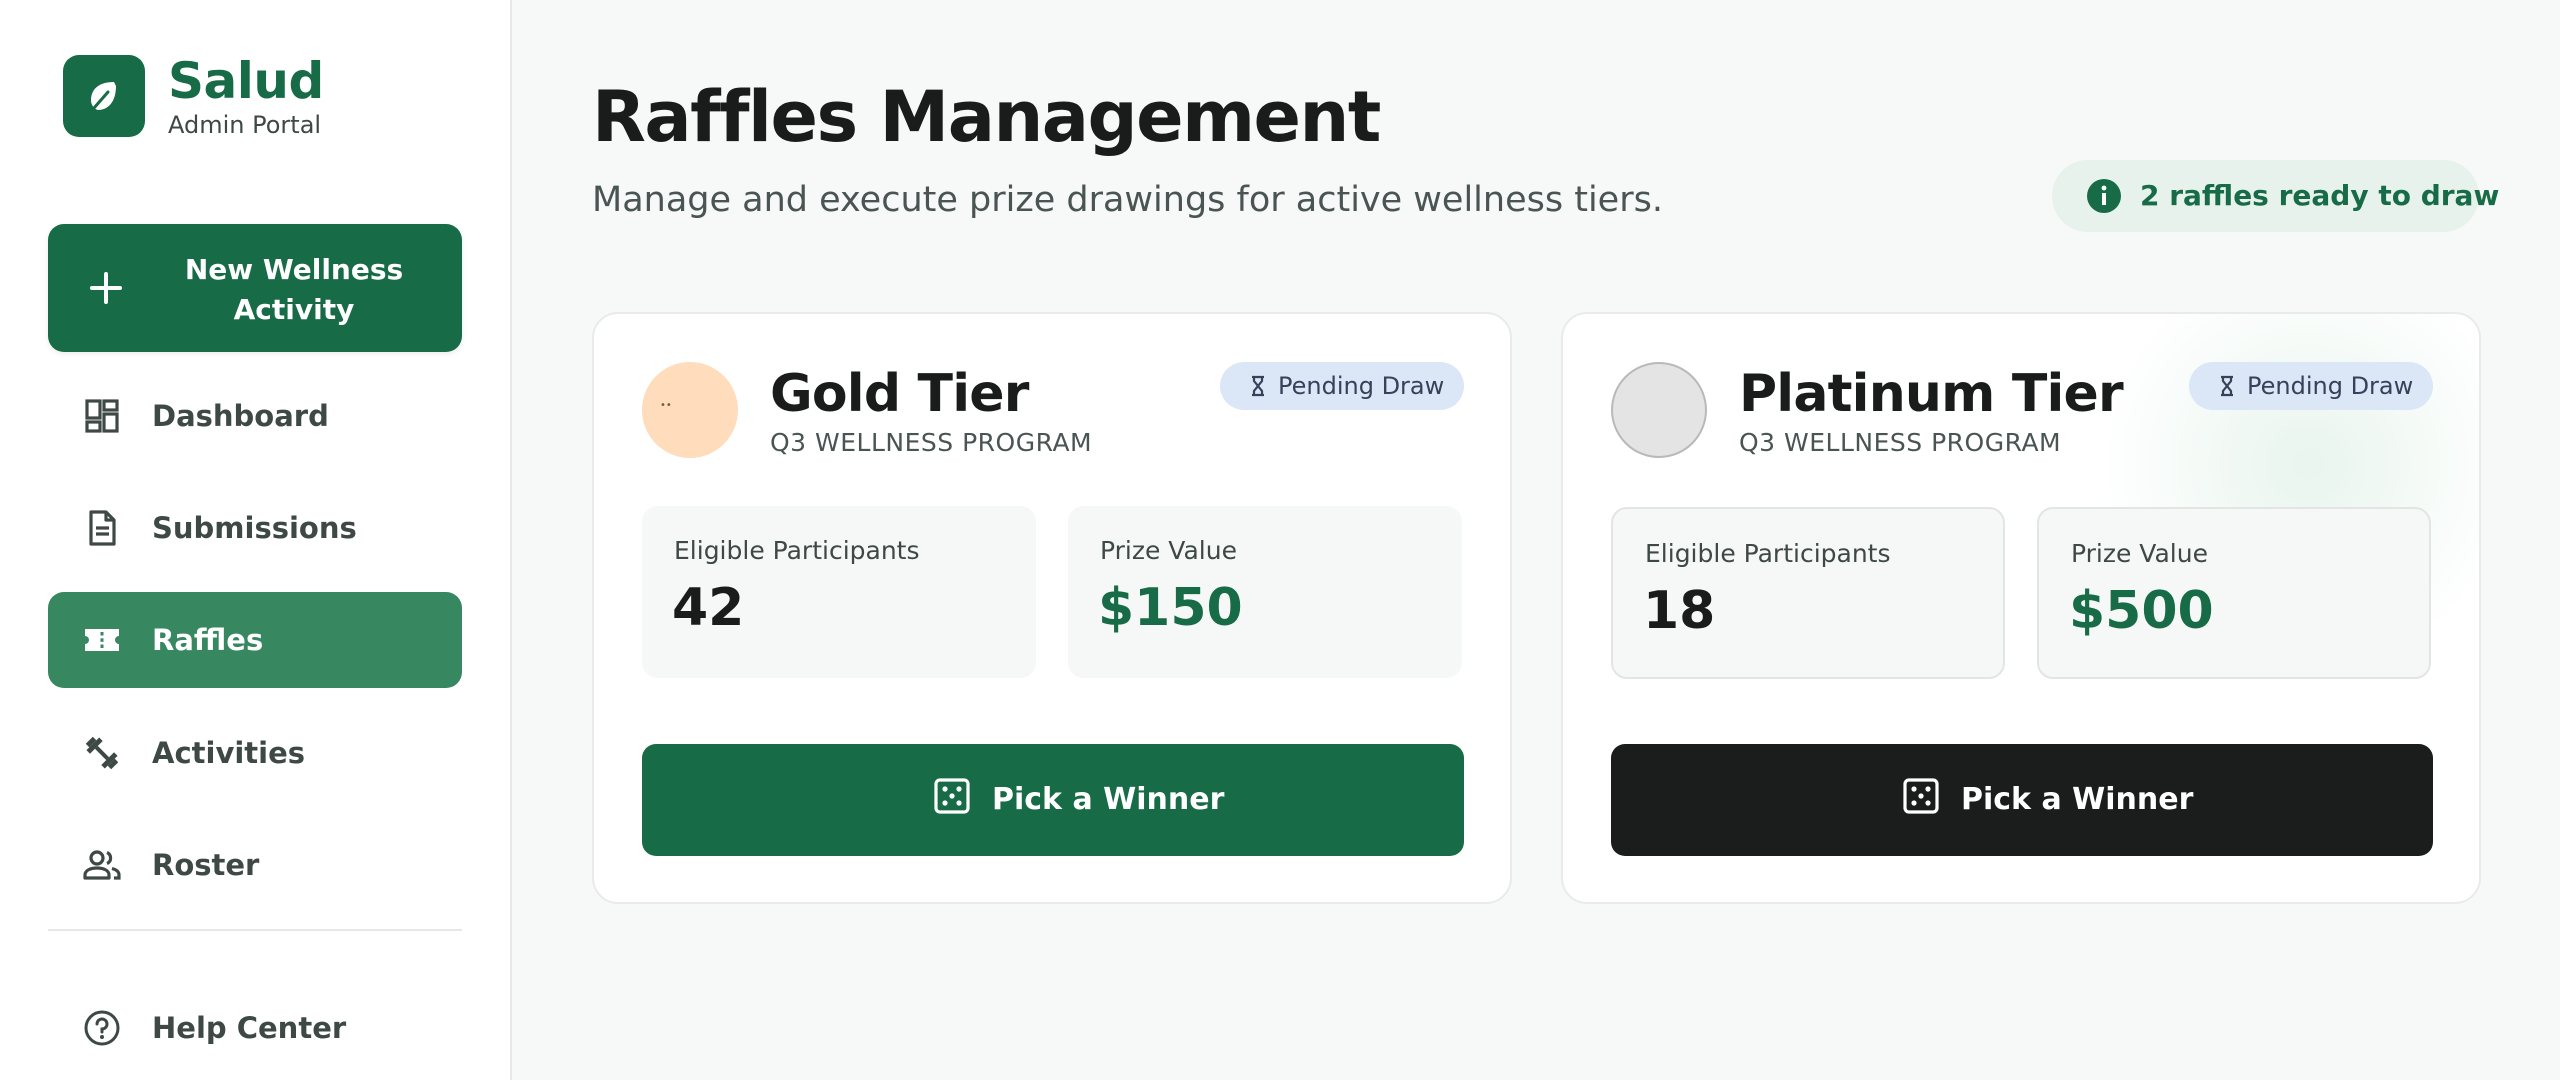 This screenshot has width=2560, height=1080. Describe the element at coordinates (255, 930) in the screenshot. I see `sidebar-divider` at that location.